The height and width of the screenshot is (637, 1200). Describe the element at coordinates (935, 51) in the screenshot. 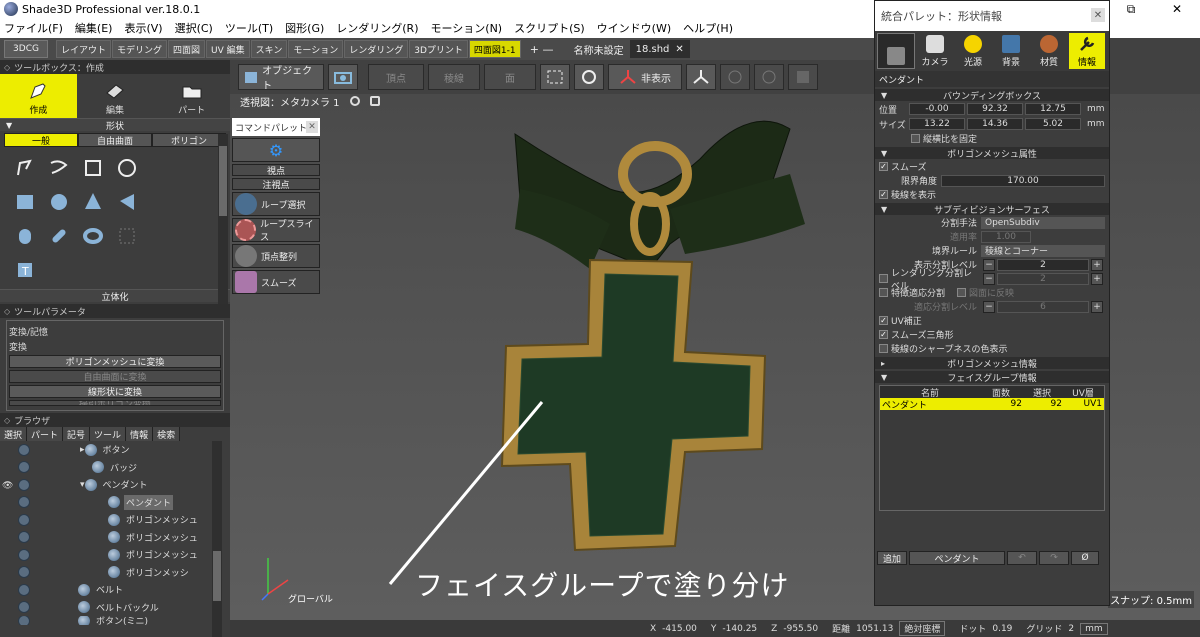

I see `tab-camera: カメラ` at that location.